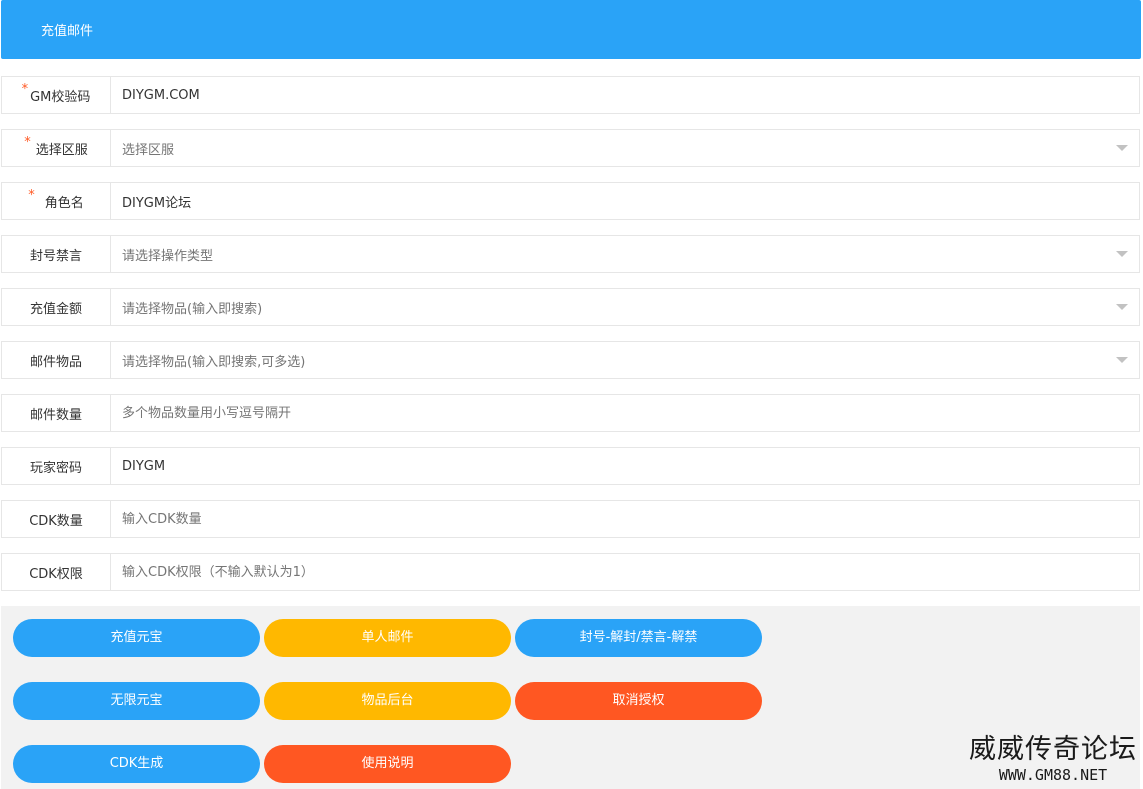 The image size is (1143, 789). I want to click on form-row-player-password: 玩家密码, so click(570, 466).